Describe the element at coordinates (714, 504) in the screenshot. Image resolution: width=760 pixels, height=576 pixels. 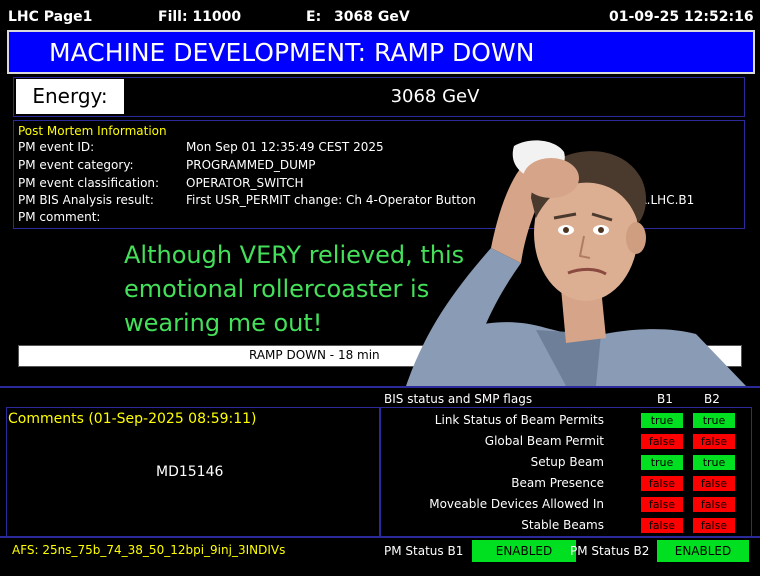
I see `flag-b2-moveable-devices: false` at that location.